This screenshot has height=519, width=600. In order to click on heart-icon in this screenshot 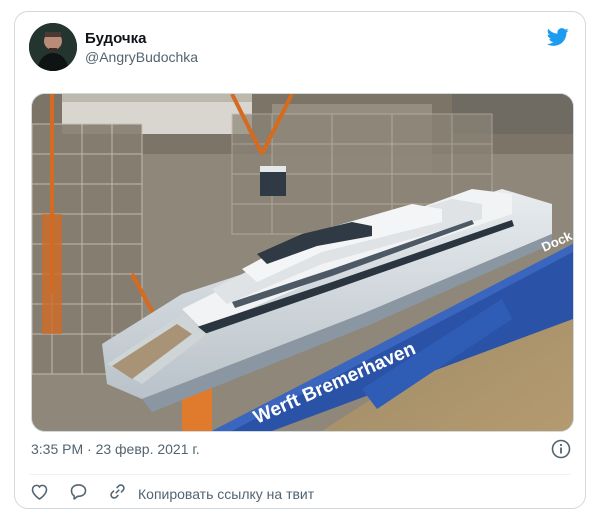, I will do `click(39, 494)`.